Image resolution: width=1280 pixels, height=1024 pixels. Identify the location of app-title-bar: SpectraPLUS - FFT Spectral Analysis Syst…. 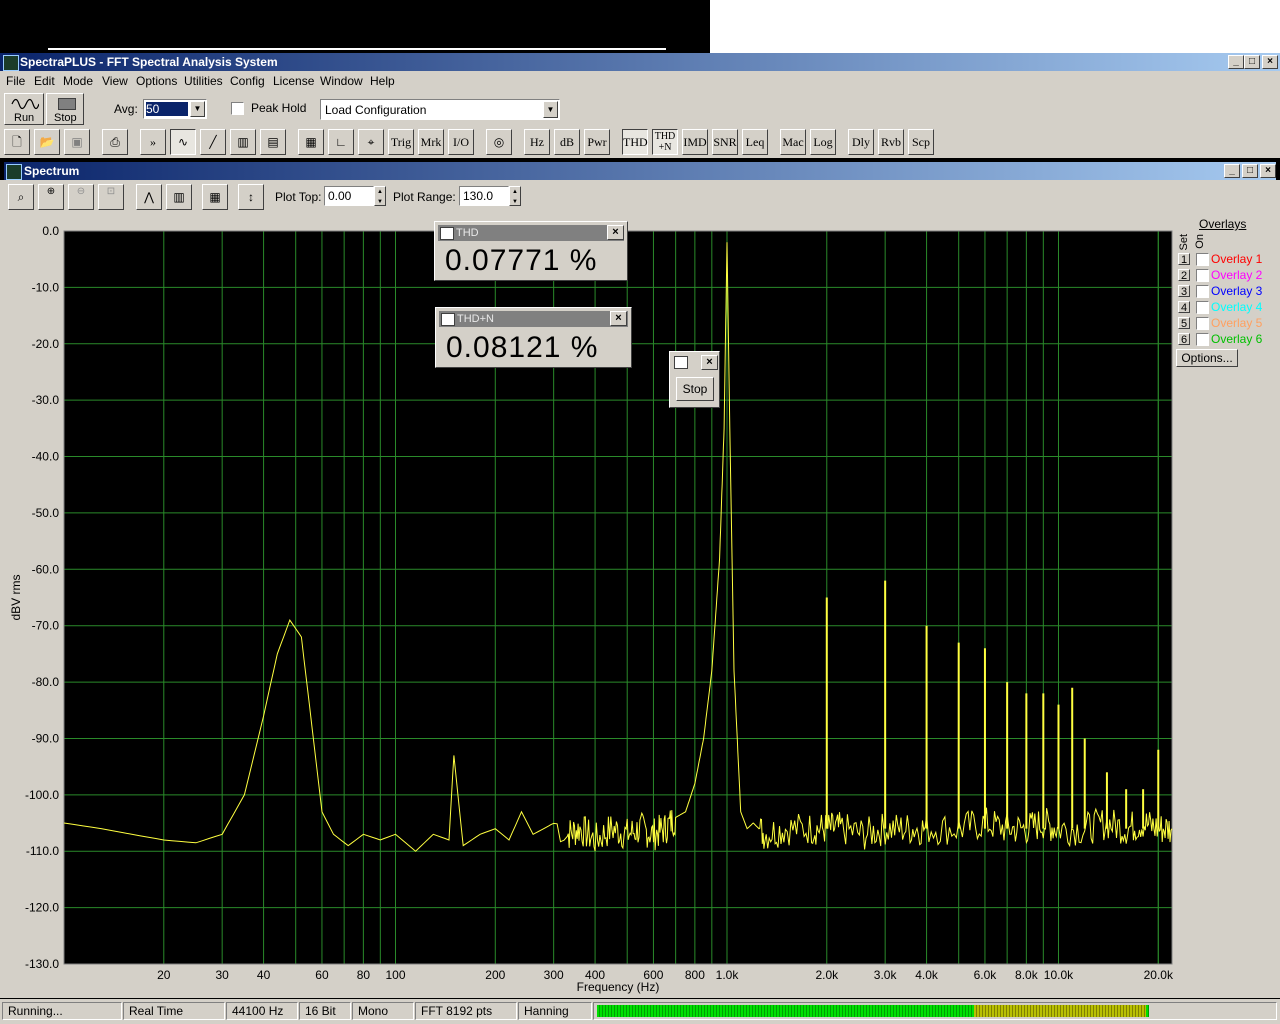
(640, 62).